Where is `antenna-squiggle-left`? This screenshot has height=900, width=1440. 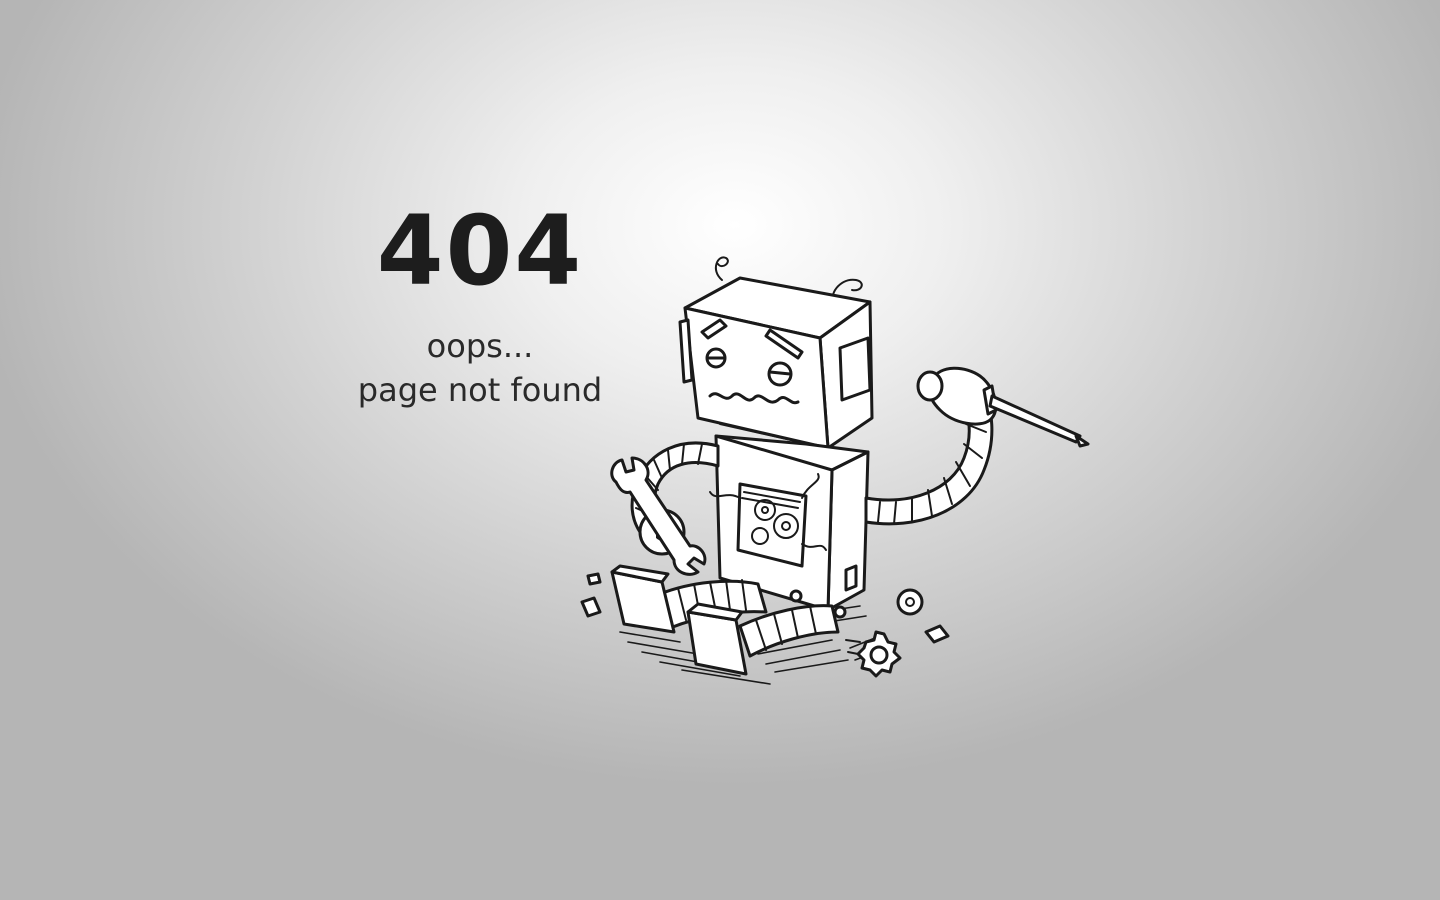 antenna-squiggle-left is located at coordinates (721, 268).